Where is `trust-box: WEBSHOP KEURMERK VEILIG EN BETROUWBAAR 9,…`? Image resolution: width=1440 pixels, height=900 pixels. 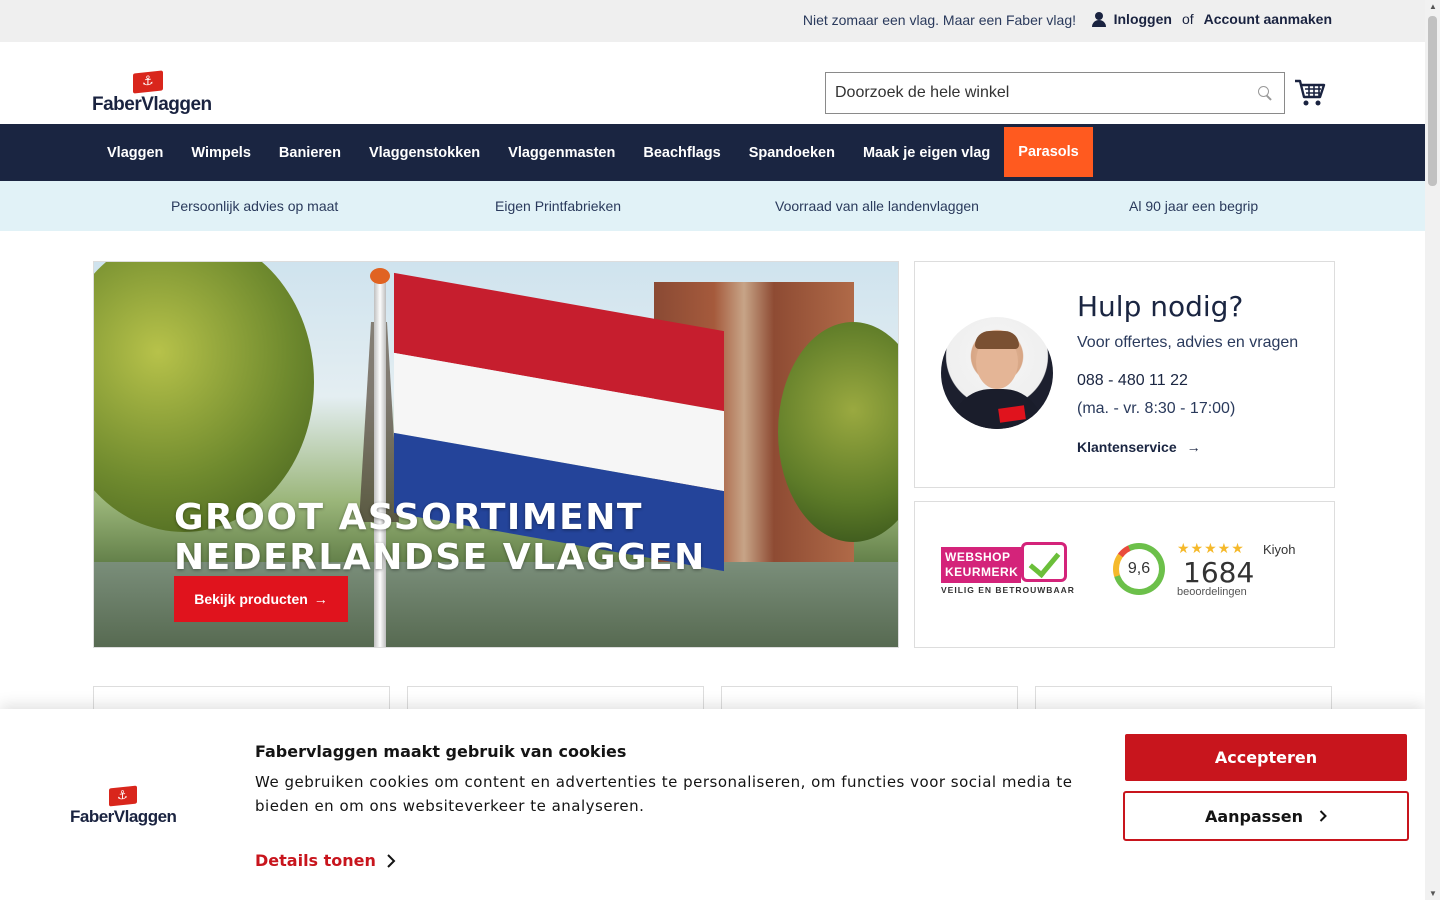 trust-box: WEBSHOP KEURMERK VEILIG EN BETROUWBAAR 9,… is located at coordinates (1124, 574).